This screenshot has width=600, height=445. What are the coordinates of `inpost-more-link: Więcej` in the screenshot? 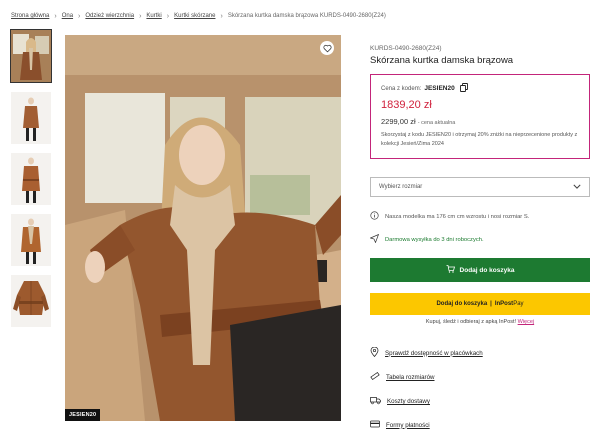 It's located at (526, 322).